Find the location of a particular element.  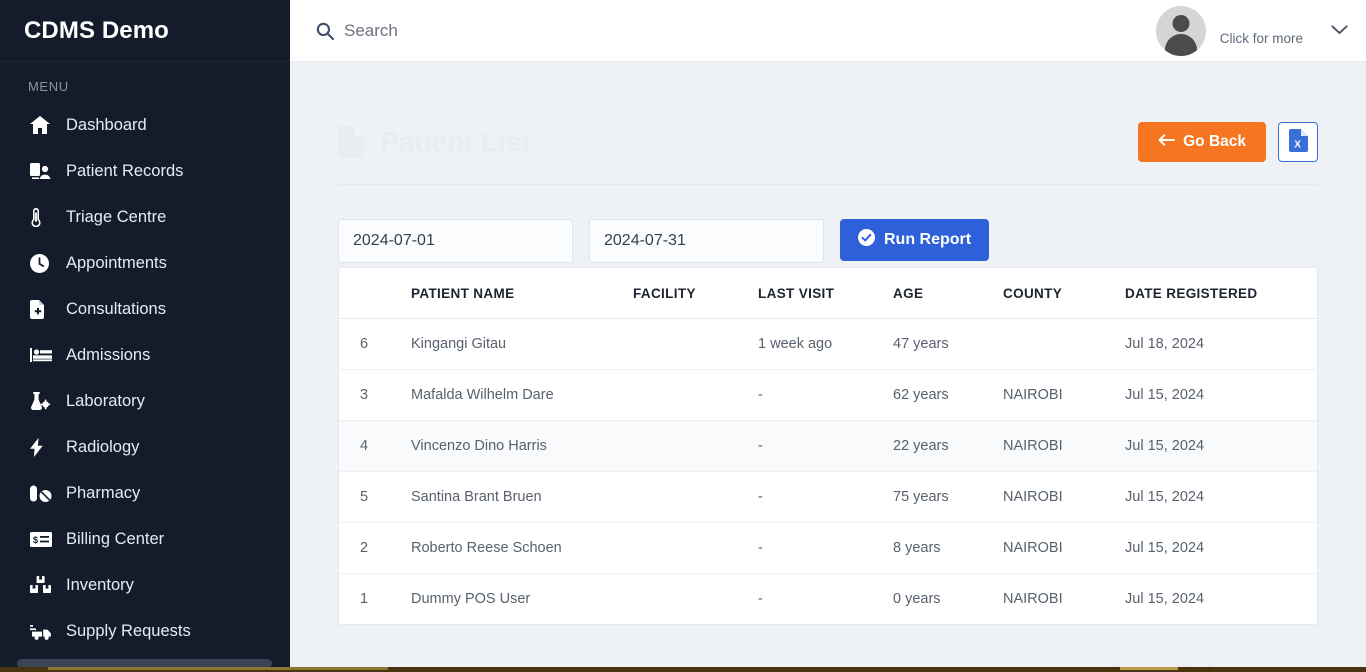

sidebar-item-triage-centre: Triage Centre is located at coordinates (145, 217).